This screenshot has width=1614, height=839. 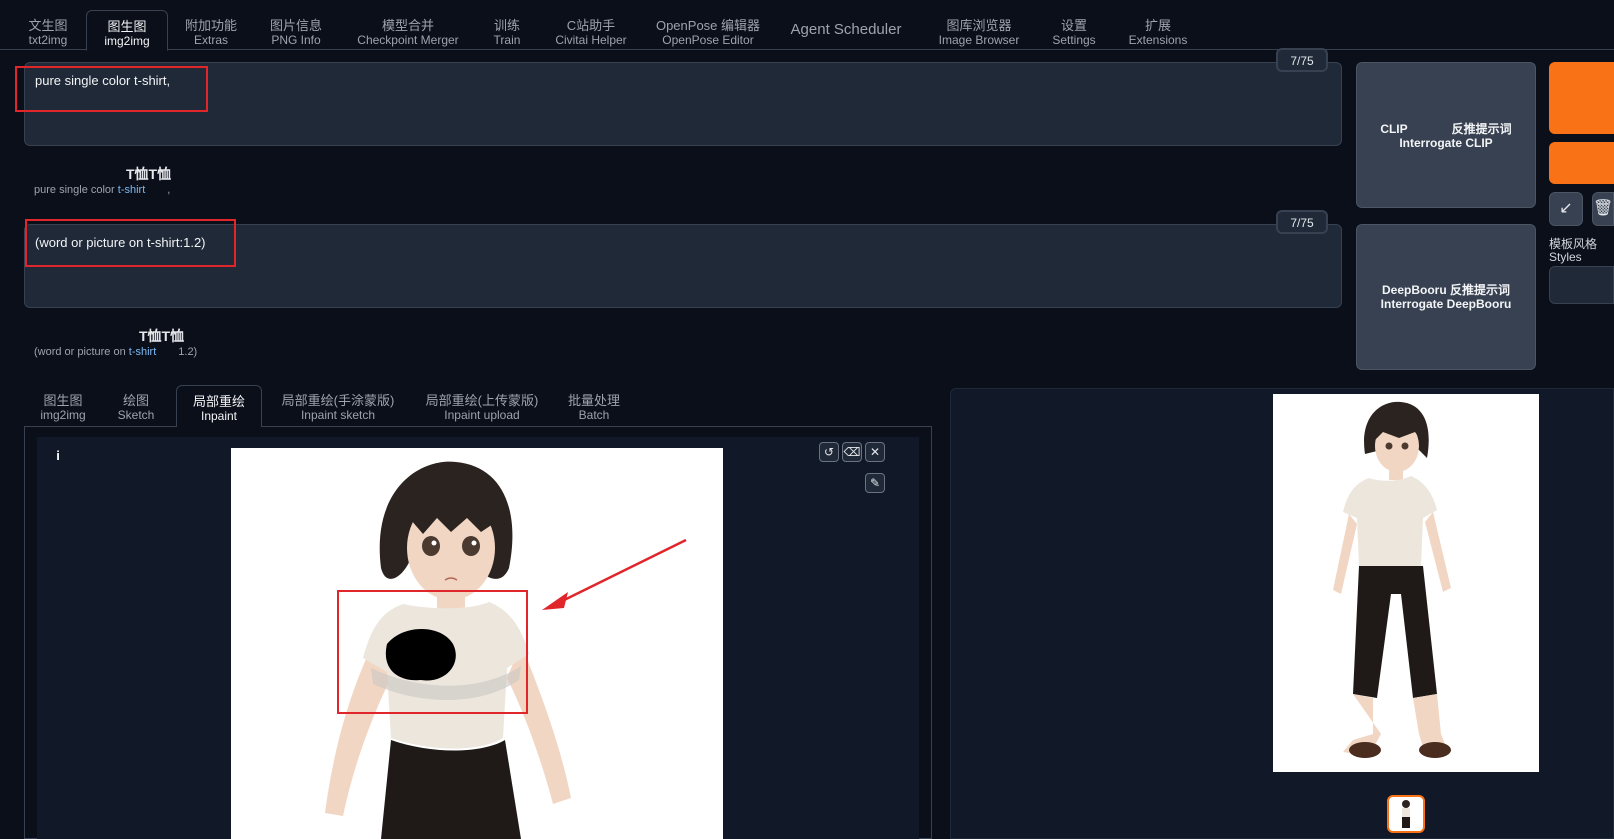 I want to click on negative-prompt-translation: T恤T恤 (word or picture on t-shirt 1.2), so click(x=184, y=342).